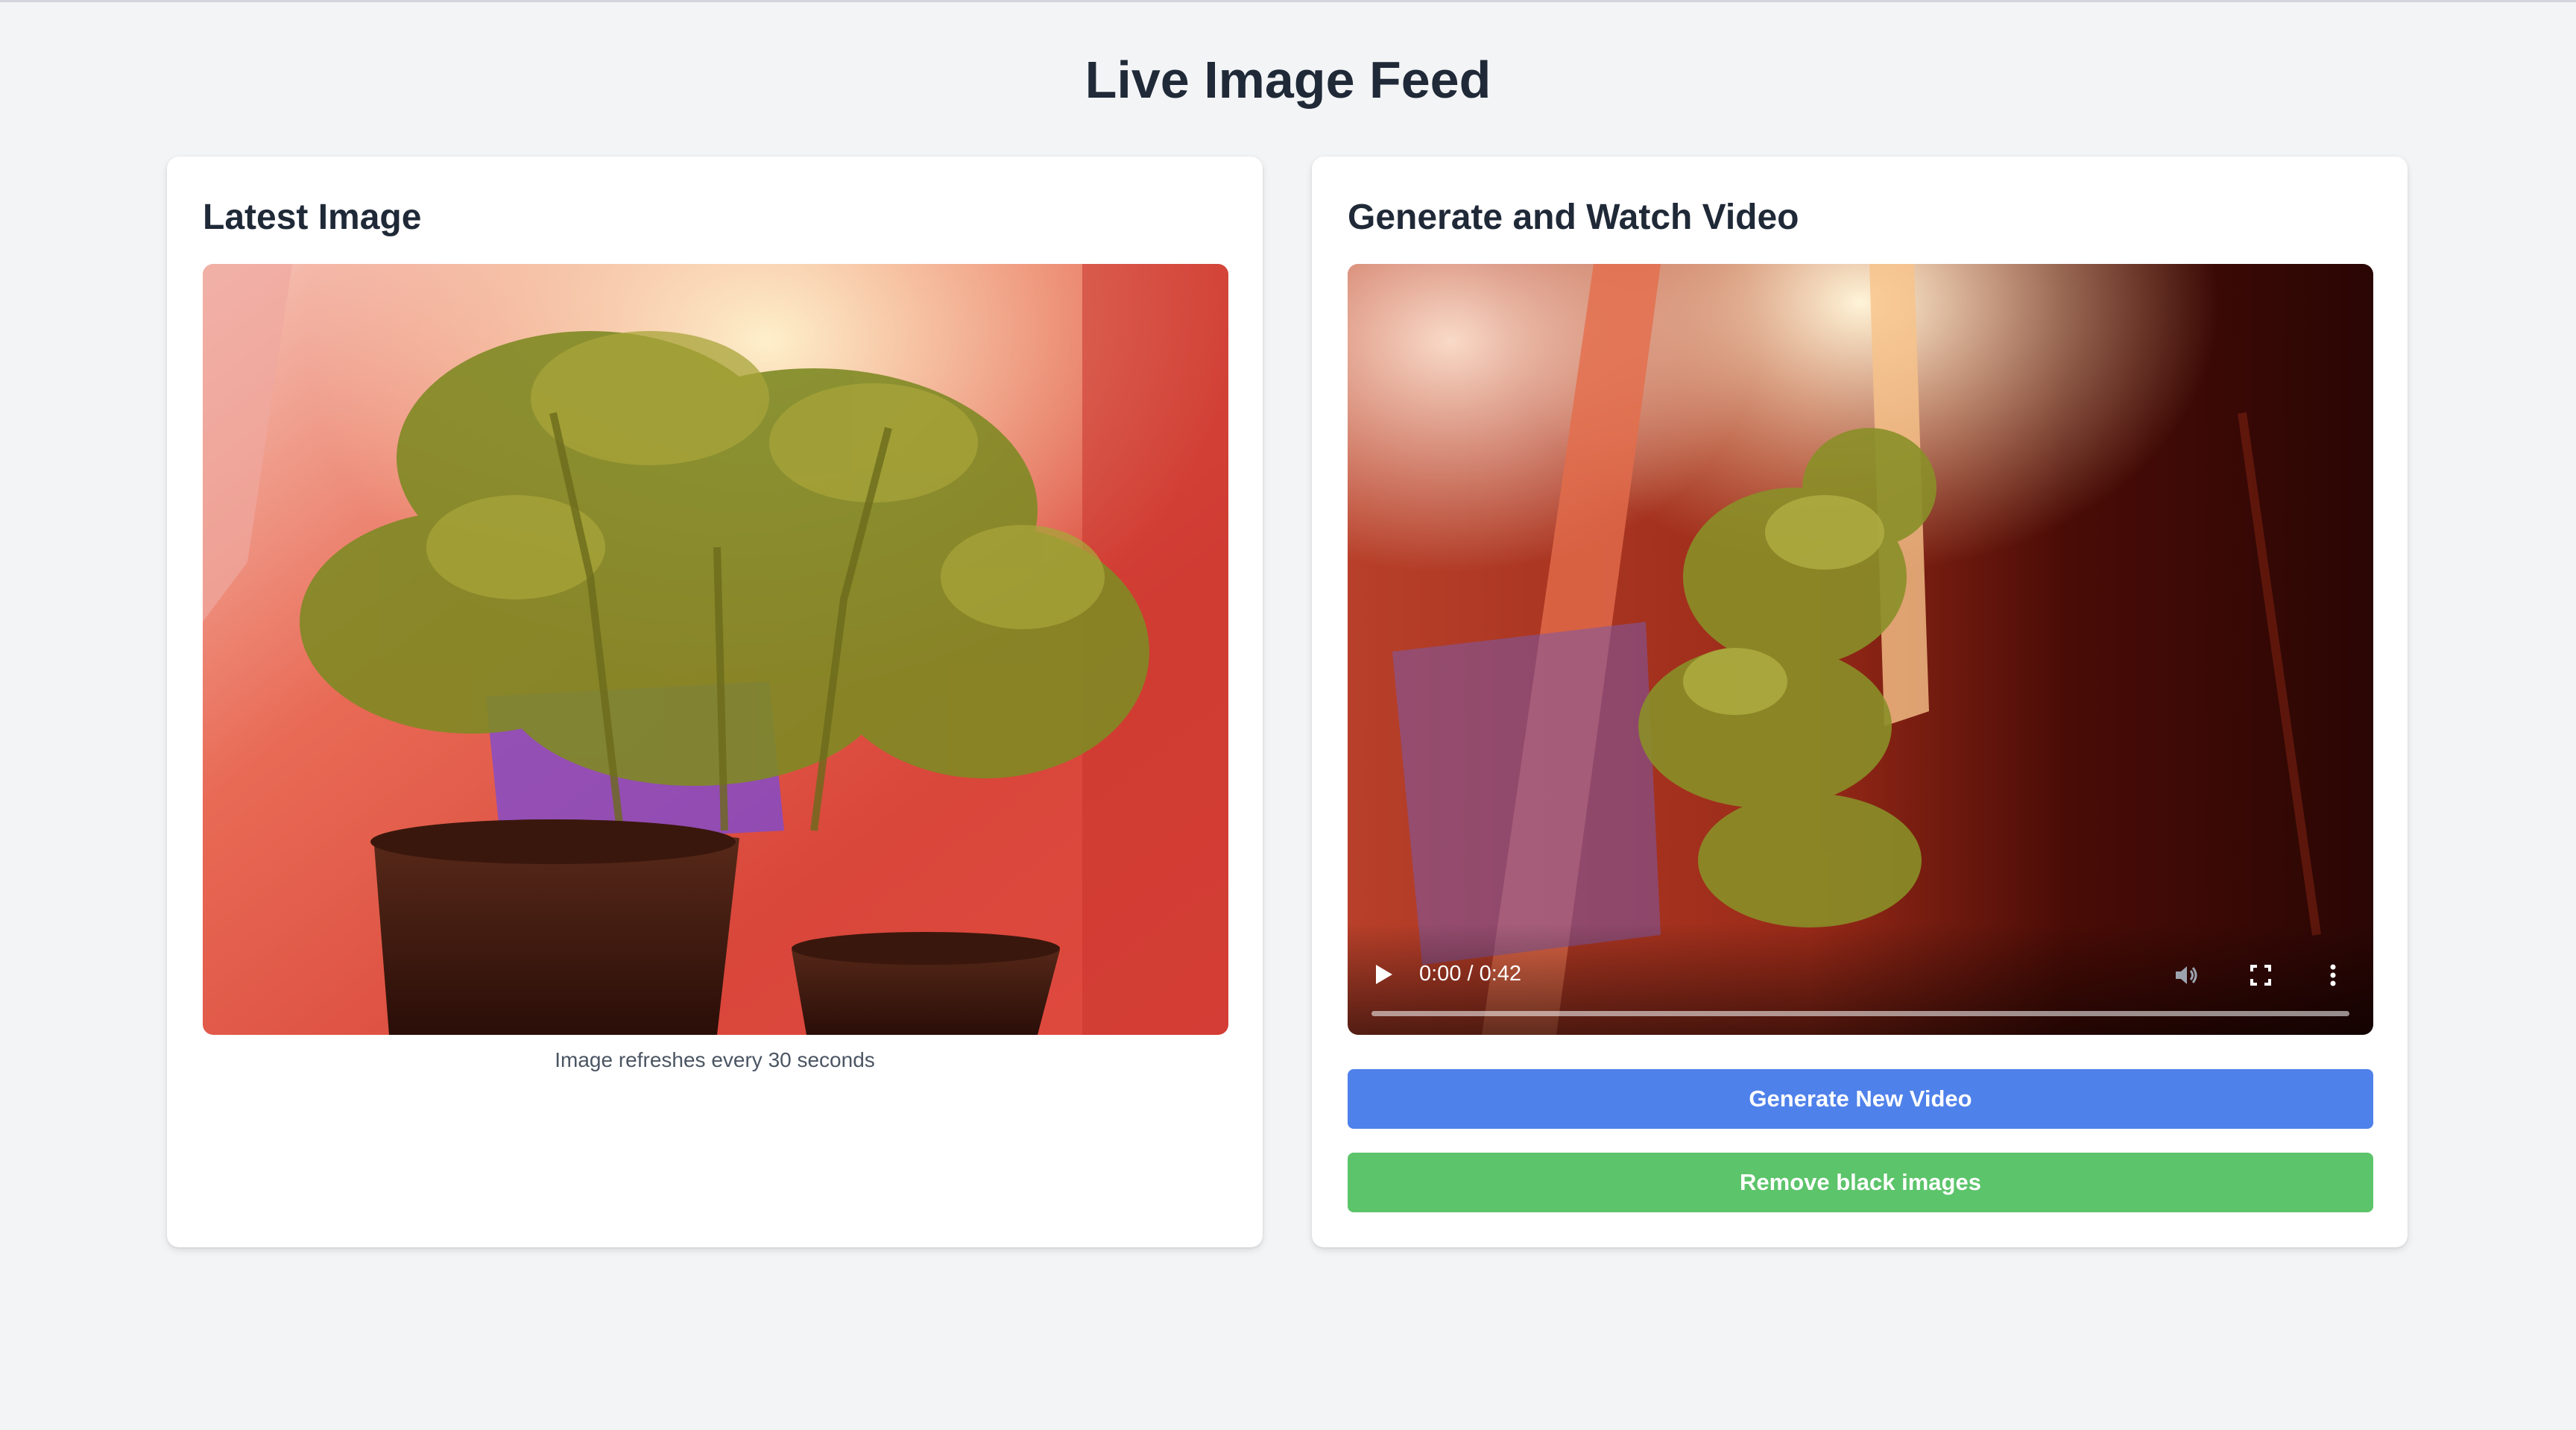 Image resolution: width=2576 pixels, height=1430 pixels. I want to click on latest-image-title: Latest Image, so click(312, 217).